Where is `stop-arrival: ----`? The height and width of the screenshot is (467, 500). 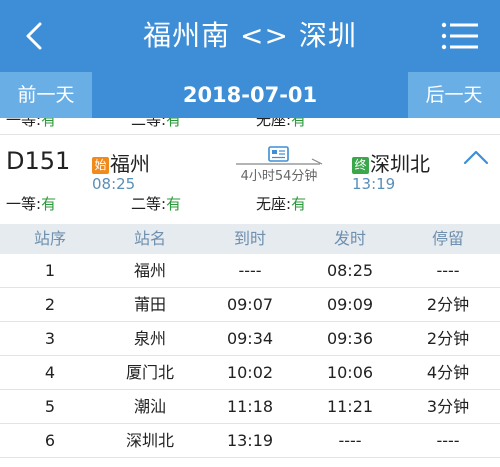 stop-arrival: ---- is located at coordinates (250, 270).